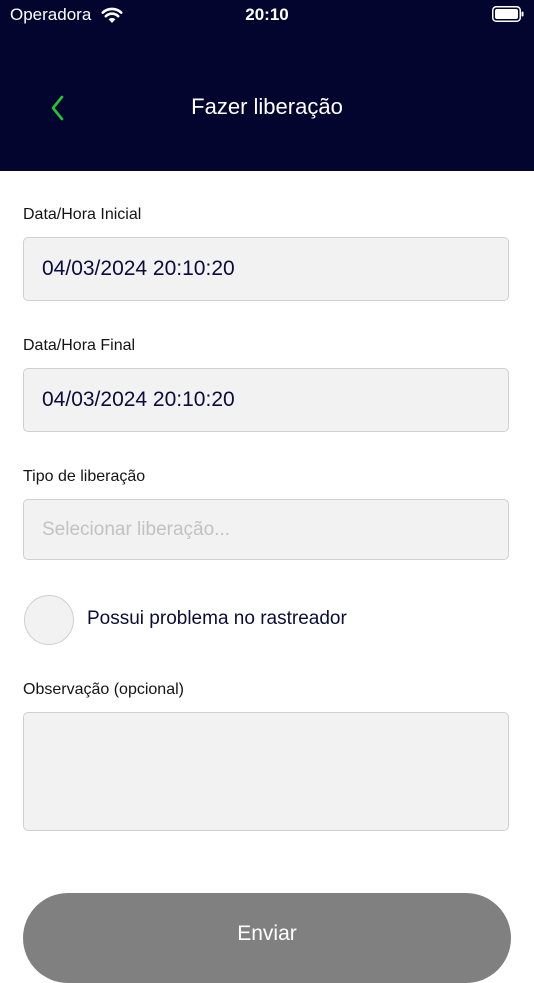 The height and width of the screenshot is (983, 534). I want to click on start-datetime-field: 04/03/2024 20:10:20, so click(266, 269).